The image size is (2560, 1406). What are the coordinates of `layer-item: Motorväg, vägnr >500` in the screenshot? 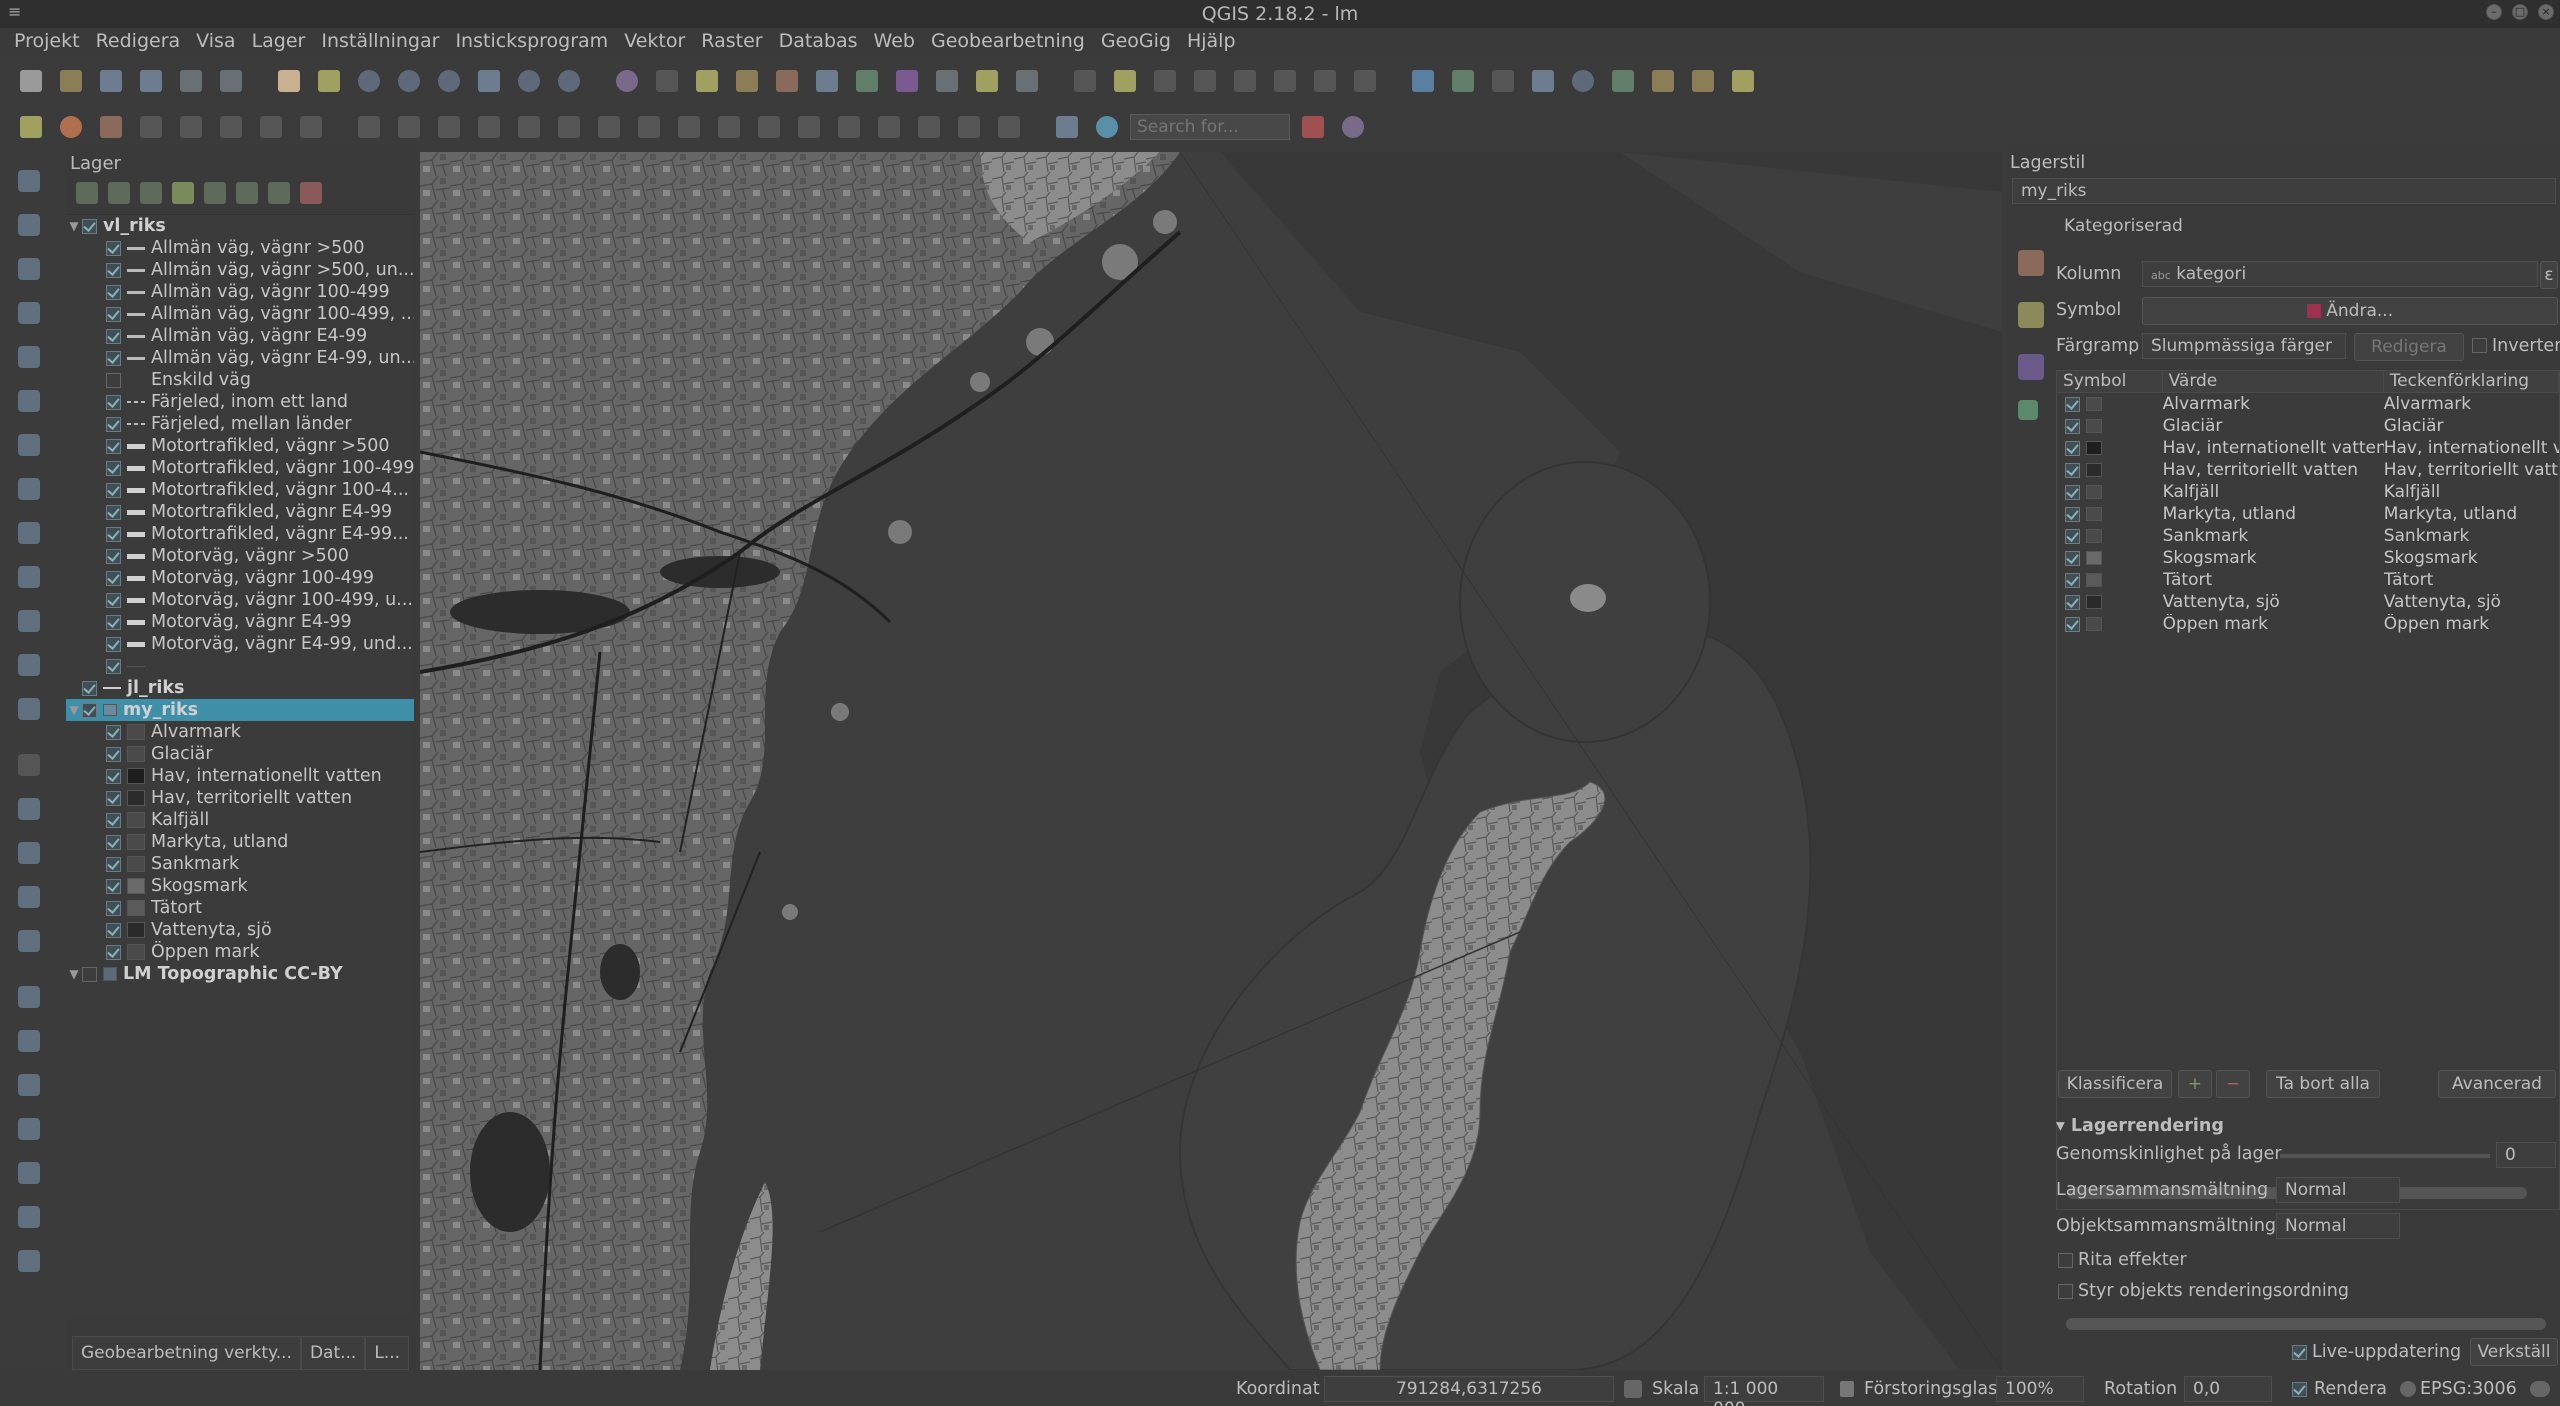 It's located at (240, 556).